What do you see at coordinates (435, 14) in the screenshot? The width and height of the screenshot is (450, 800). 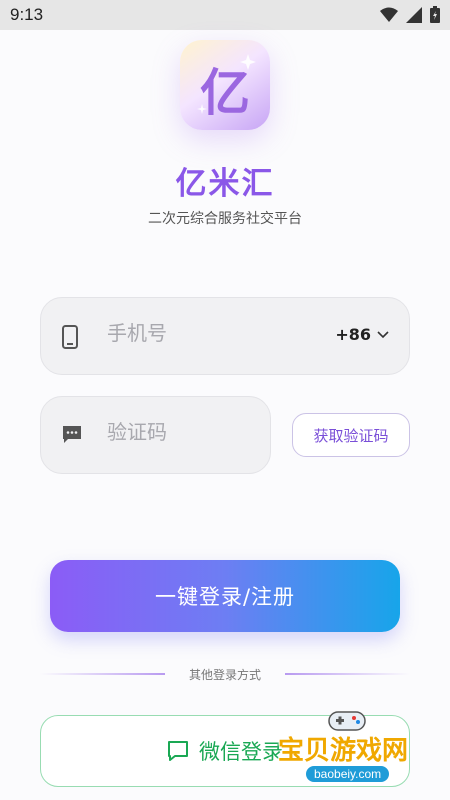 I see `battery-icon` at bounding box center [435, 14].